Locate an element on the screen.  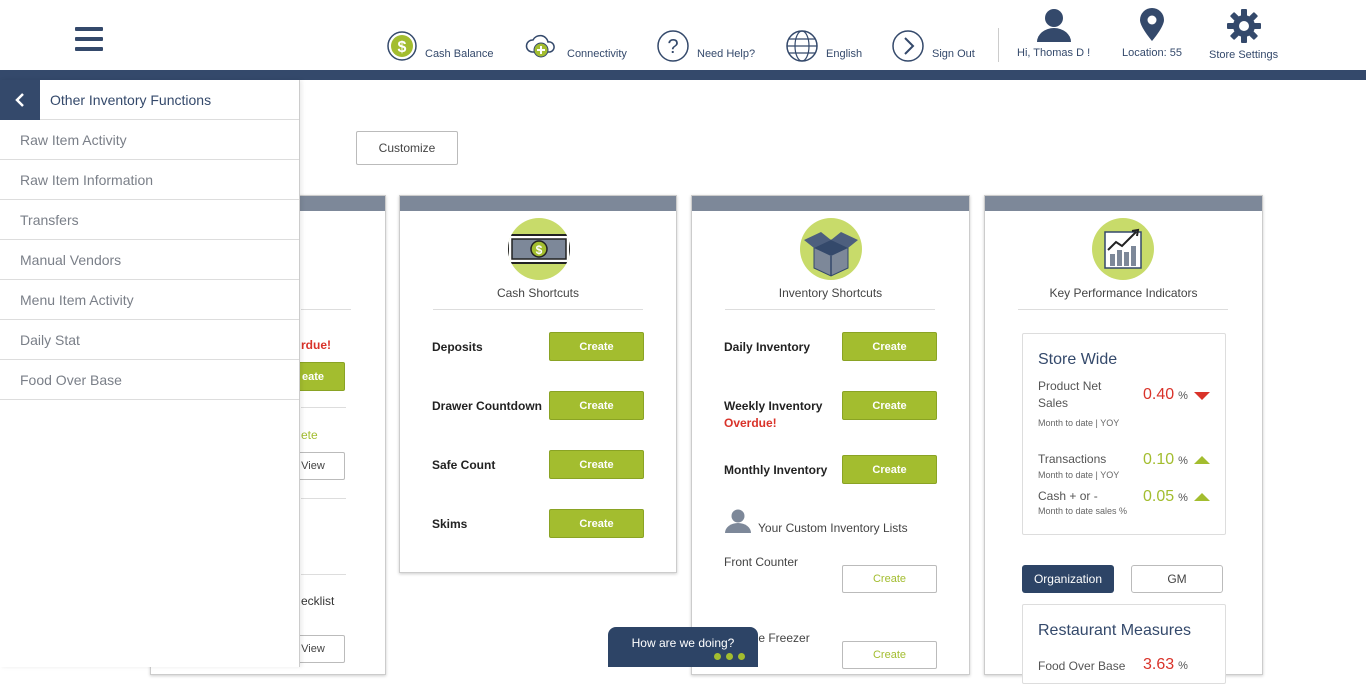
language-link: English is located at coordinates (823, 46).